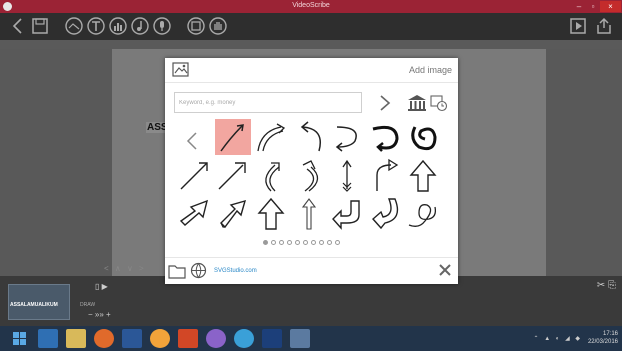  I want to click on image-arrow-diagonal-thin, so click(195, 175).